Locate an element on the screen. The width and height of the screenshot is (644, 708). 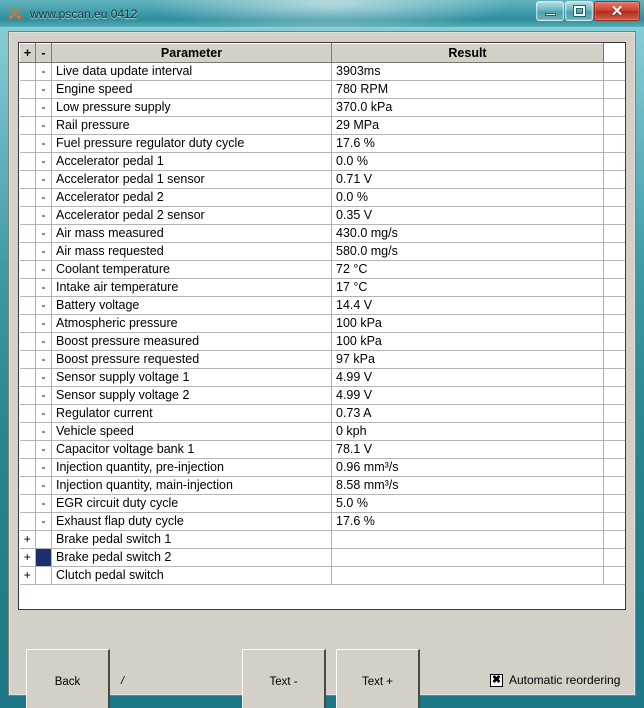
column-header-expand: + is located at coordinates (27, 53).